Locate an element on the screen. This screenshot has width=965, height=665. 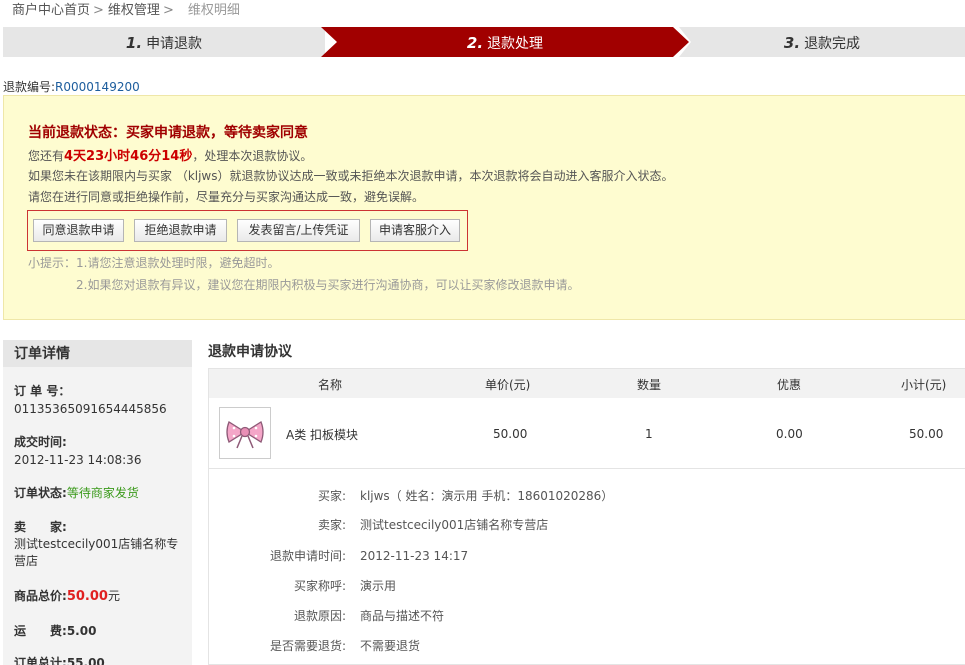
post-message-upload-button: 发表留言/上传凭证 is located at coordinates (298, 230).